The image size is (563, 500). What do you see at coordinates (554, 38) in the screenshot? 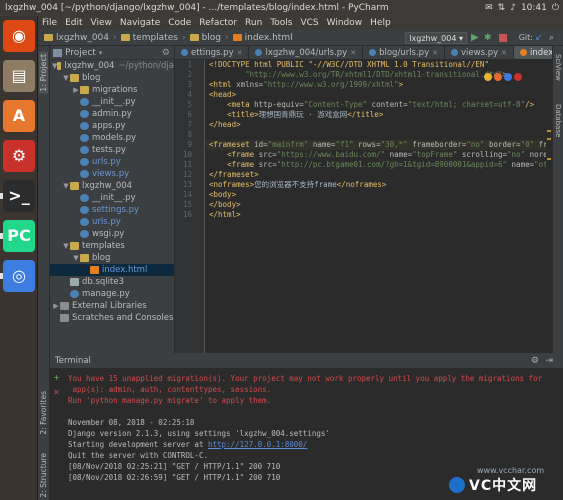
I see `search-icon: ⌕` at bounding box center [554, 38].